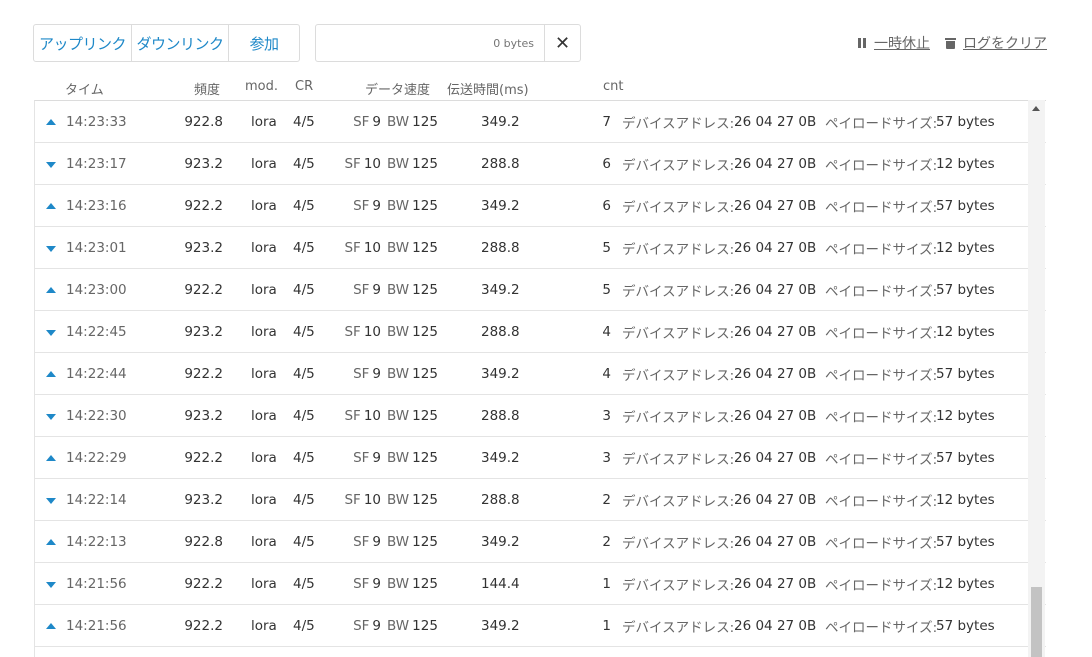 The height and width of the screenshot is (657, 1092). Describe the element at coordinates (894, 43) in the screenshot. I see `pause-button: 一時休止` at that location.